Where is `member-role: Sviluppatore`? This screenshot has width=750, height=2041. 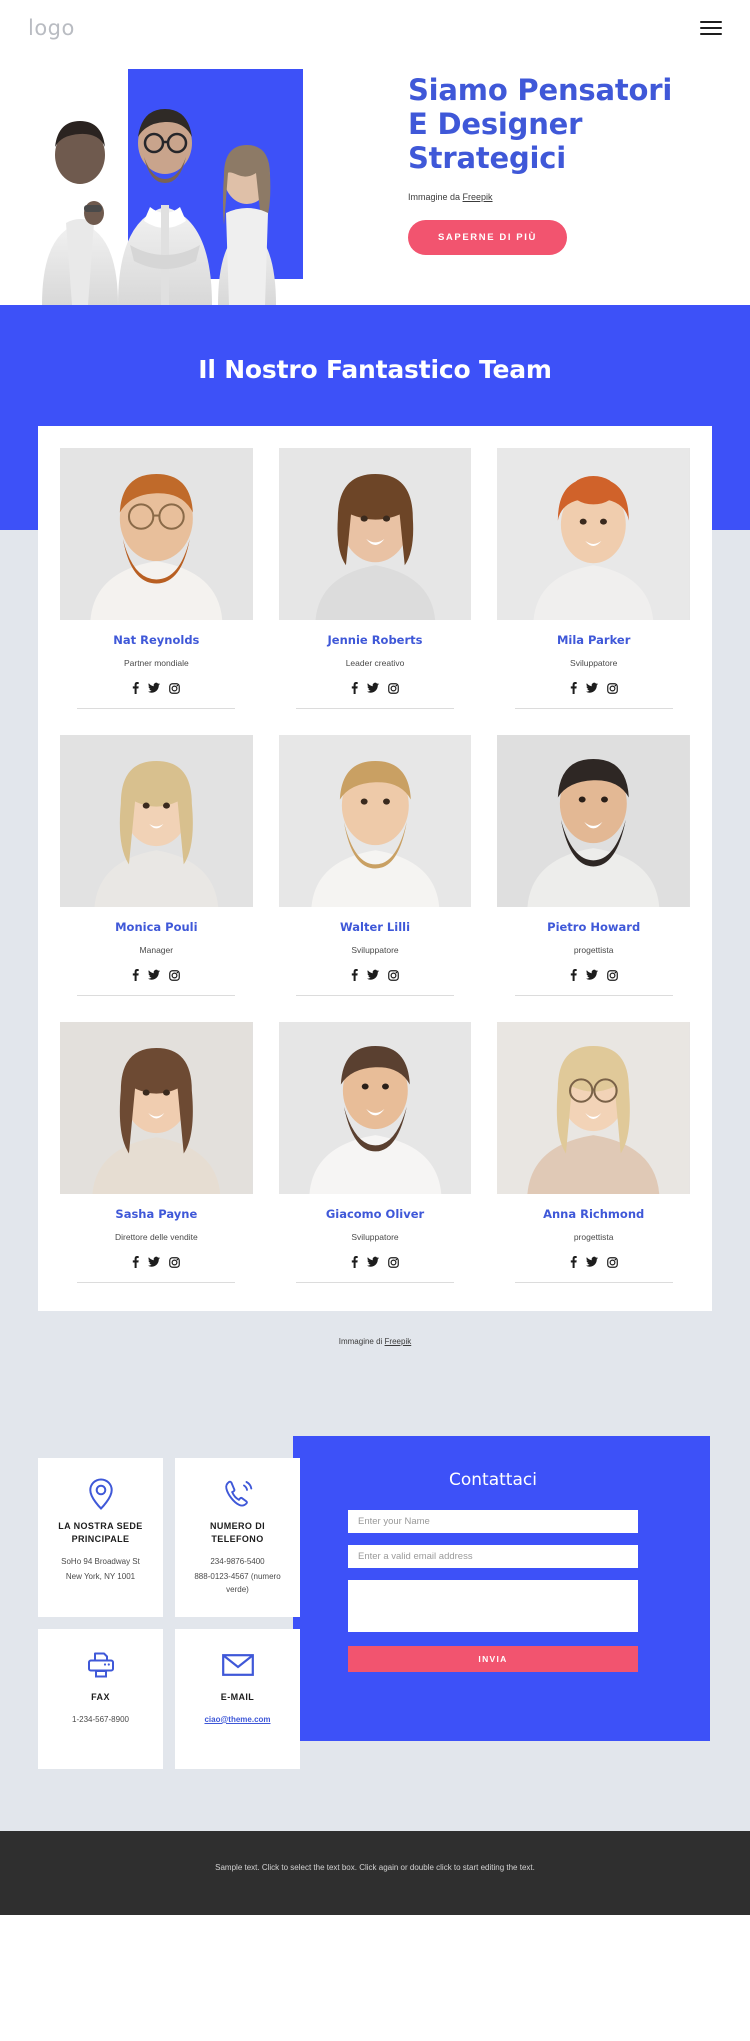
member-role: Sviluppatore is located at coordinates (375, 950).